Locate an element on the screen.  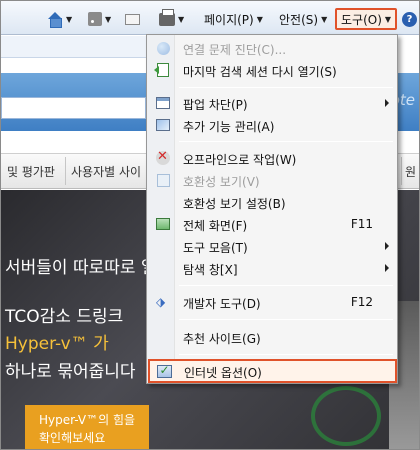
page-tab-by-user: 사용자별 사이 is located at coordinates (106, 171).